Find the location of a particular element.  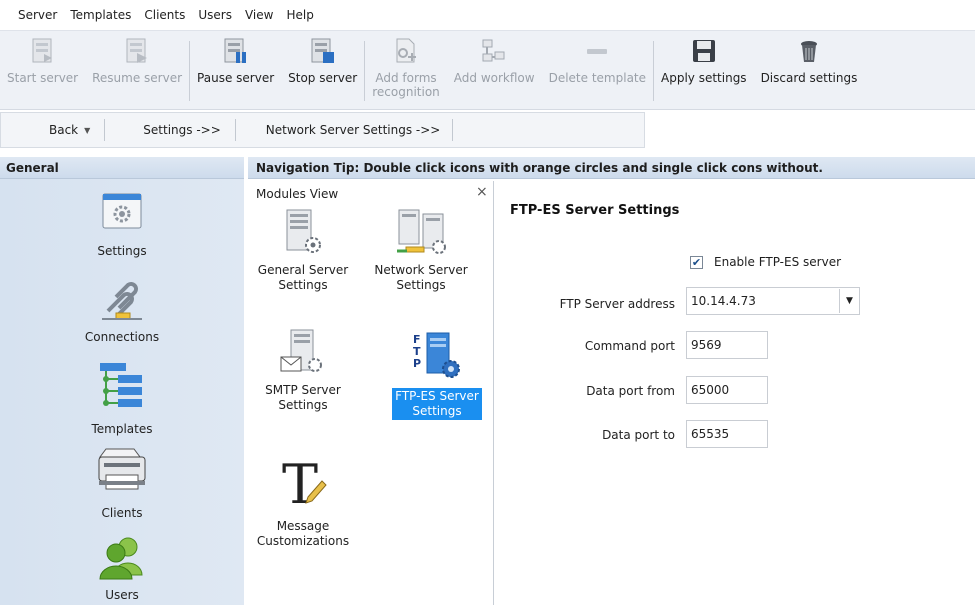

settings-title: FTP-ES Server Settings is located at coordinates (595, 210).